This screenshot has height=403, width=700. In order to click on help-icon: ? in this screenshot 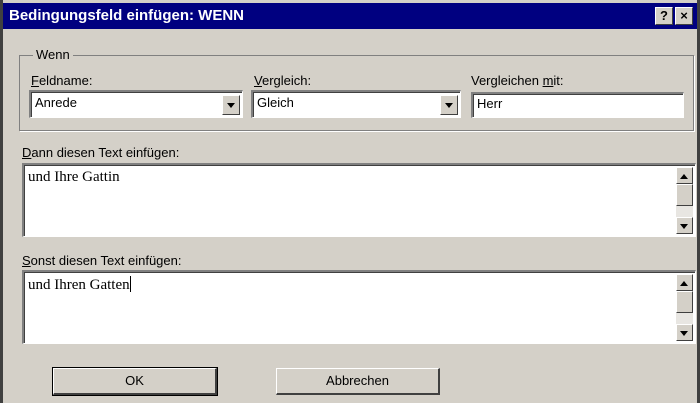, I will do `click(664, 15)`.